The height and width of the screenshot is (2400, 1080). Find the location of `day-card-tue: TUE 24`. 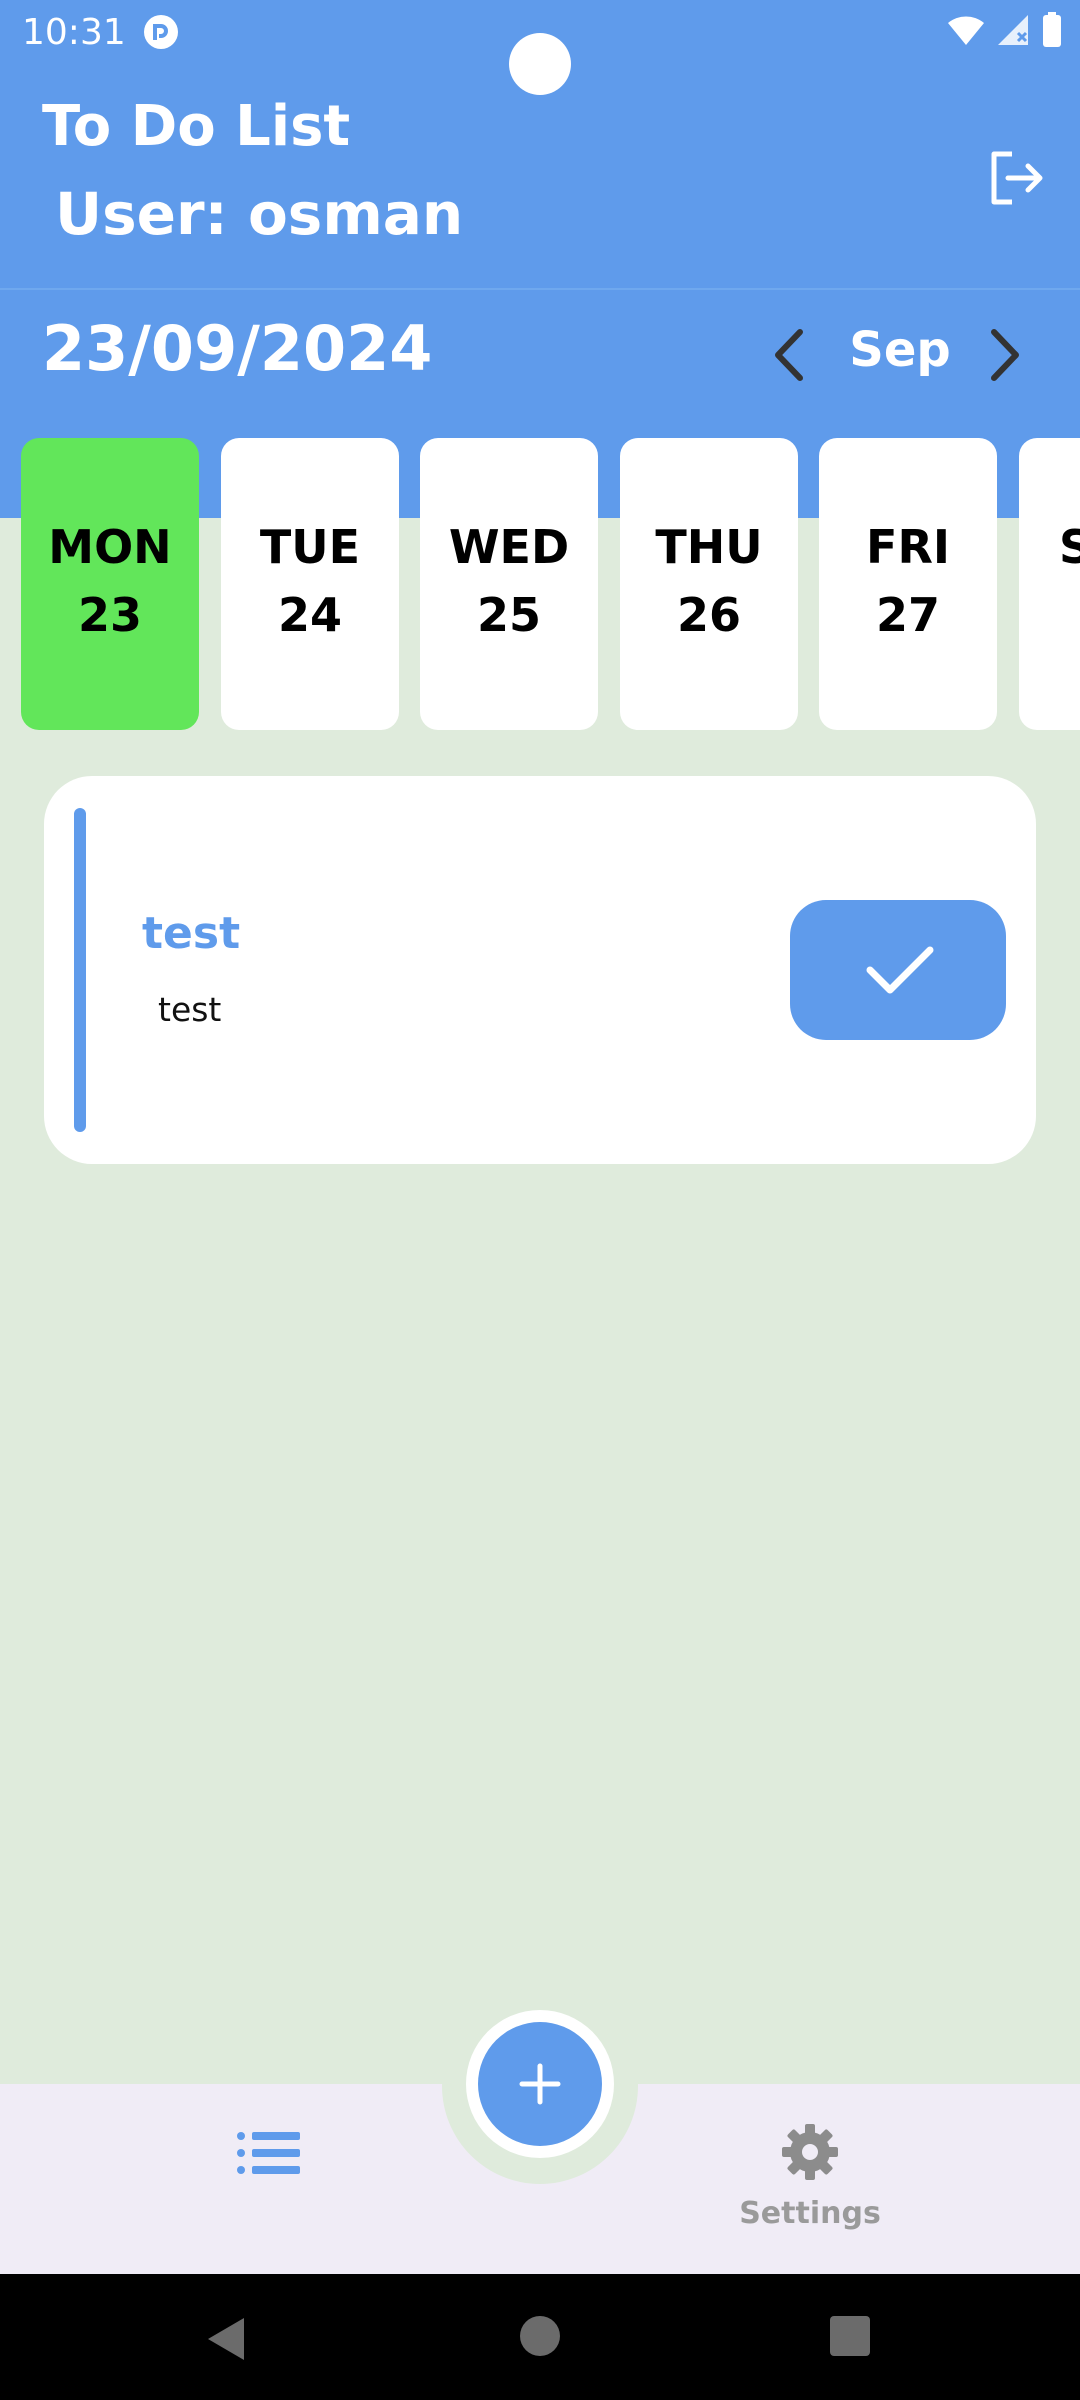

day-card-tue: TUE 24 is located at coordinates (310, 584).